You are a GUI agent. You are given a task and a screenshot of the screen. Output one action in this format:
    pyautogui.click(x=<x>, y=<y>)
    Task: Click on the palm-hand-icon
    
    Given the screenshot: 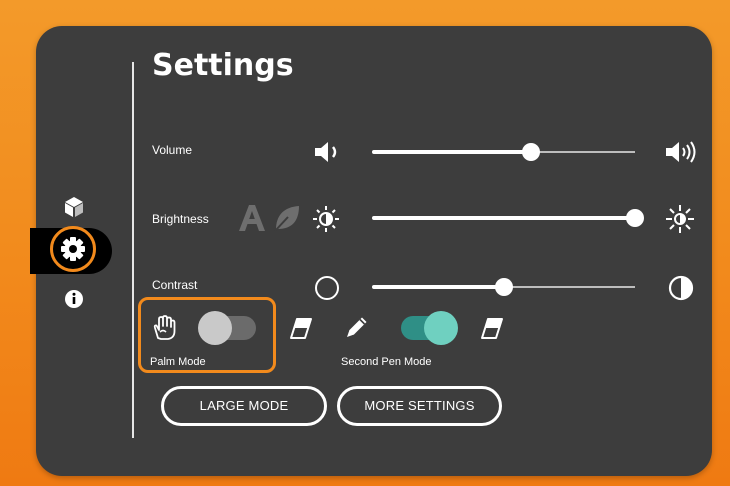 What is the action you would take?
    pyautogui.click(x=164, y=327)
    